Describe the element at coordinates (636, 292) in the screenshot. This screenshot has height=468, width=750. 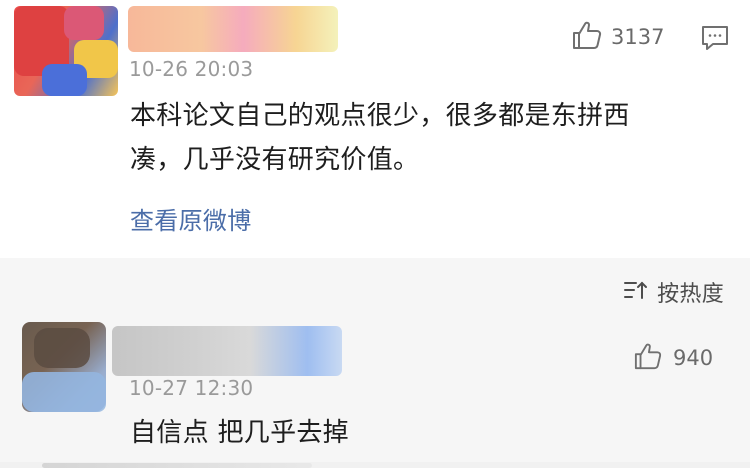
I see `sort-icon` at that location.